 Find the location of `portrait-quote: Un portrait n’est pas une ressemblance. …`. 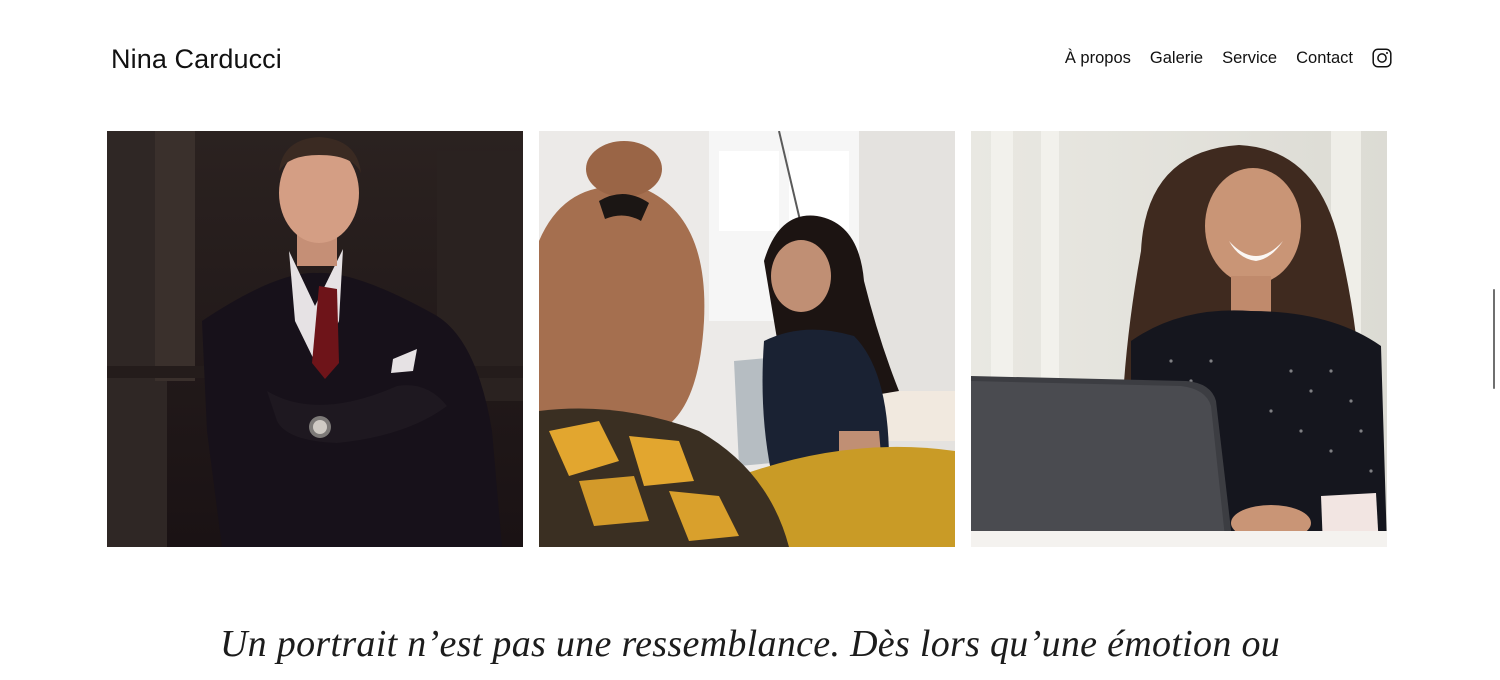

portrait-quote: Un portrait n’est pas une ressemblance. … is located at coordinates (750, 644).